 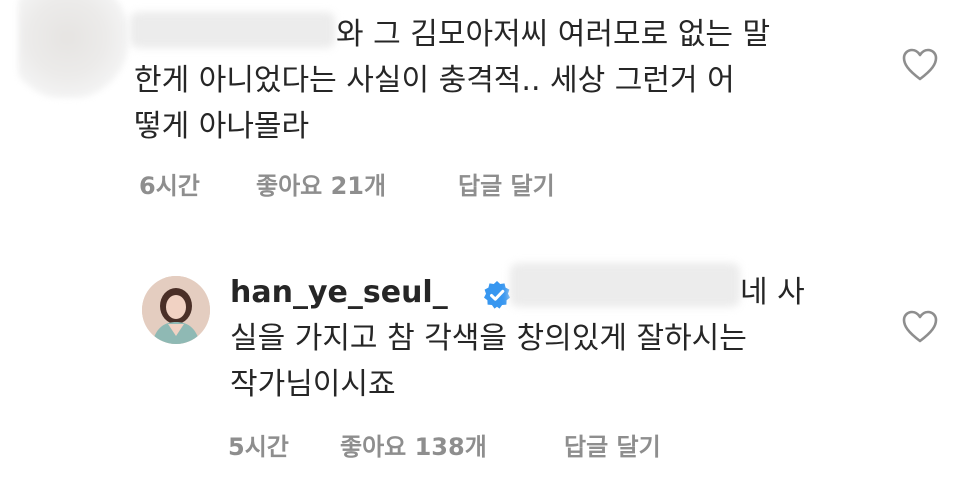 I want to click on comment-timestamp: 5시간, so click(x=258, y=447).